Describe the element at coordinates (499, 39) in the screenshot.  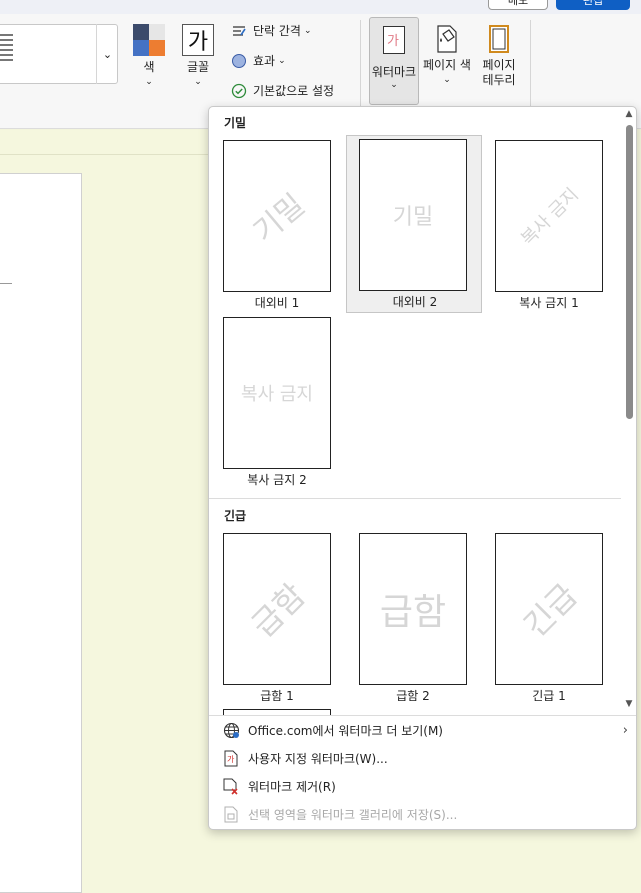
I see `page-borders-icon` at that location.